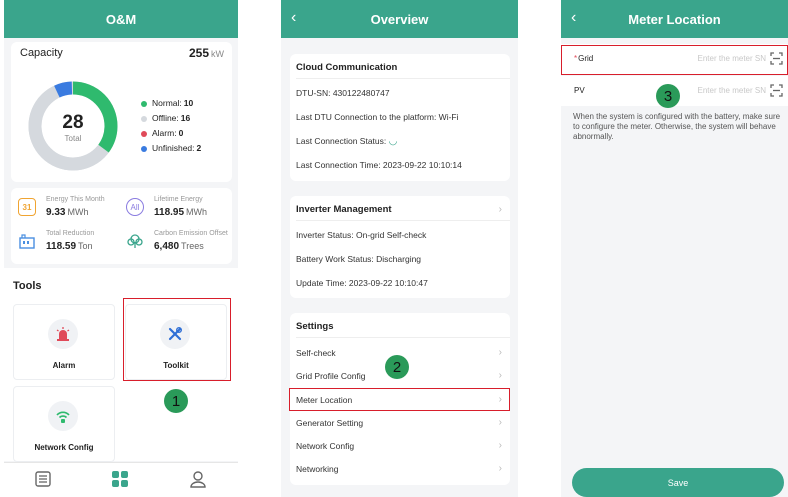 The image size is (788, 497). I want to click on stat-number: 9.33, so click(56, 212).